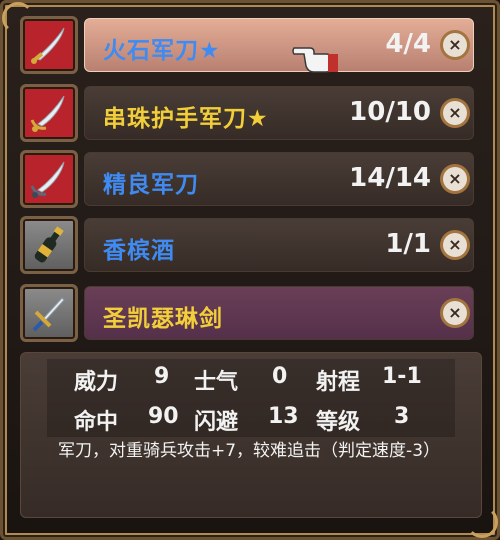 The height and width of the screenshot is (540, 500). I want to click on item-uses: 4/4, so click(408, 44).